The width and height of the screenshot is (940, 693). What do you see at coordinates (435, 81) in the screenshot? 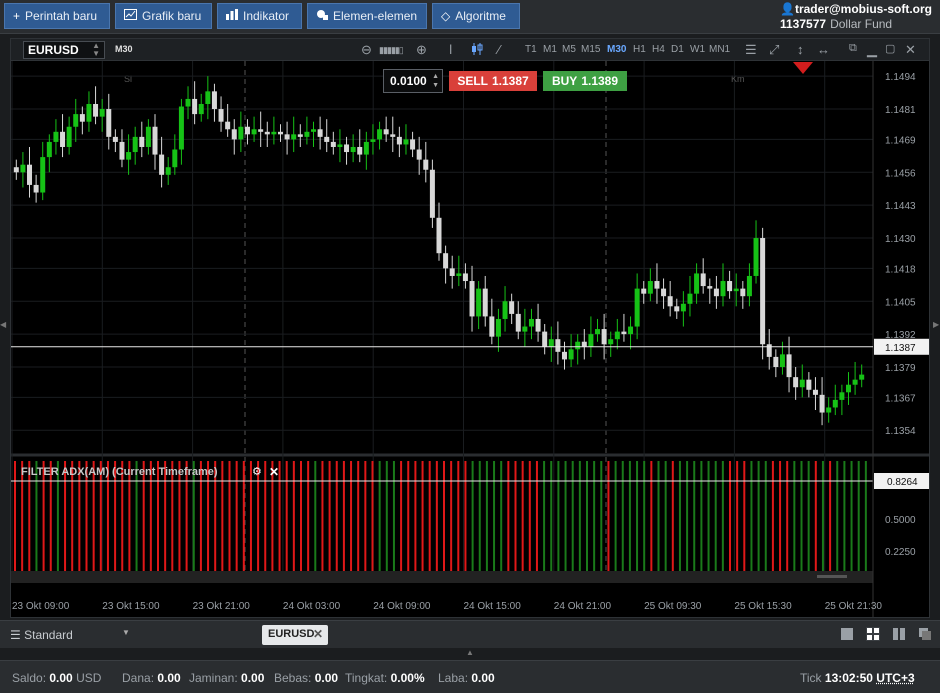
I see `lot-spinner-icon: ▲ ▼` at bounding box center [435, 81].